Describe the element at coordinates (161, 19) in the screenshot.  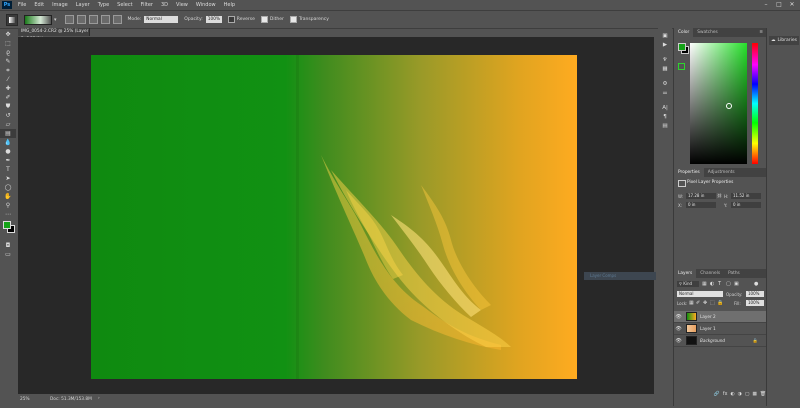
I see `mode-select: Normal` at that location.